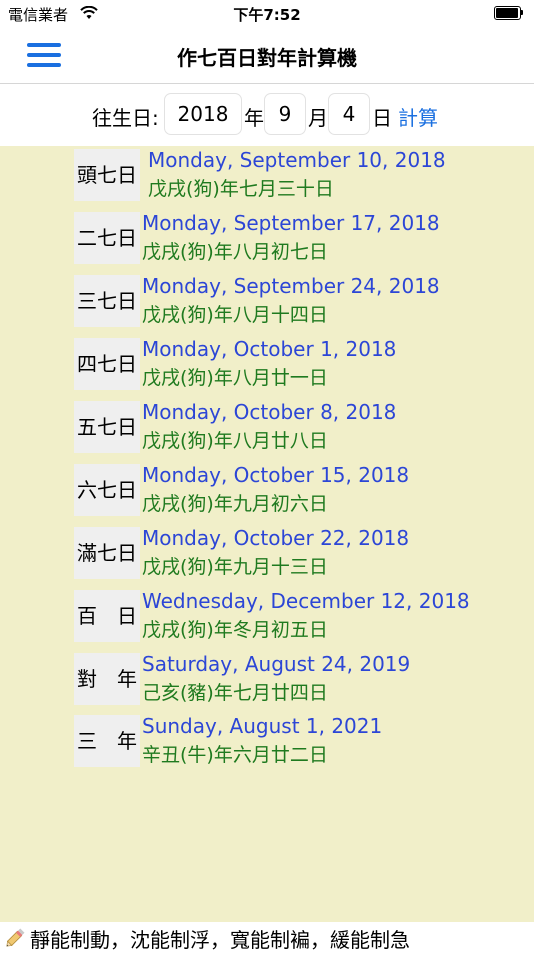 This screenshot has width=534, height=953. Describe the element at coordinates (318, 118) in the screenshot. I see `month-unit-label: 月` at that location.